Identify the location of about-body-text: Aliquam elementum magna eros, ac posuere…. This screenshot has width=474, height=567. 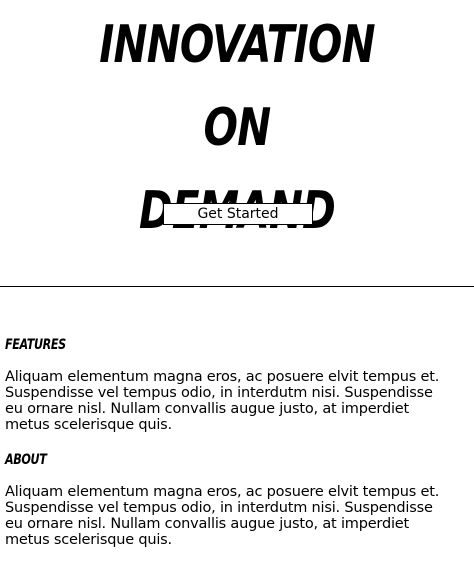
(222, 516).